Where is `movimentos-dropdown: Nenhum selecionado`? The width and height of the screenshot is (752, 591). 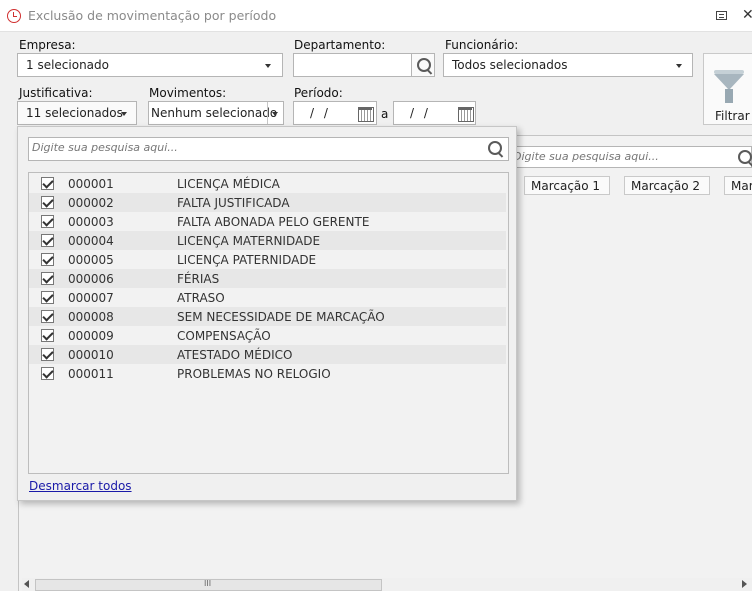 movimentos-dropdown: Nenhum selecionado is located at coordinates (216, 113).